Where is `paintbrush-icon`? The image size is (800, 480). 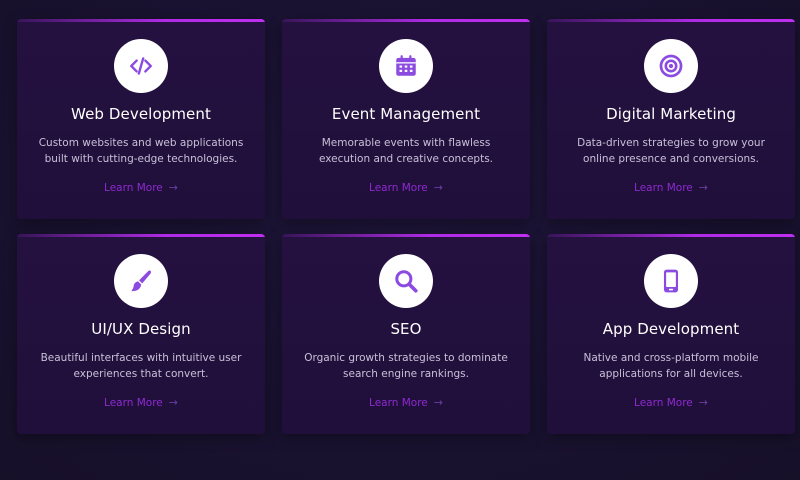
paintbrush-icon is located at coordinates (141, 281).